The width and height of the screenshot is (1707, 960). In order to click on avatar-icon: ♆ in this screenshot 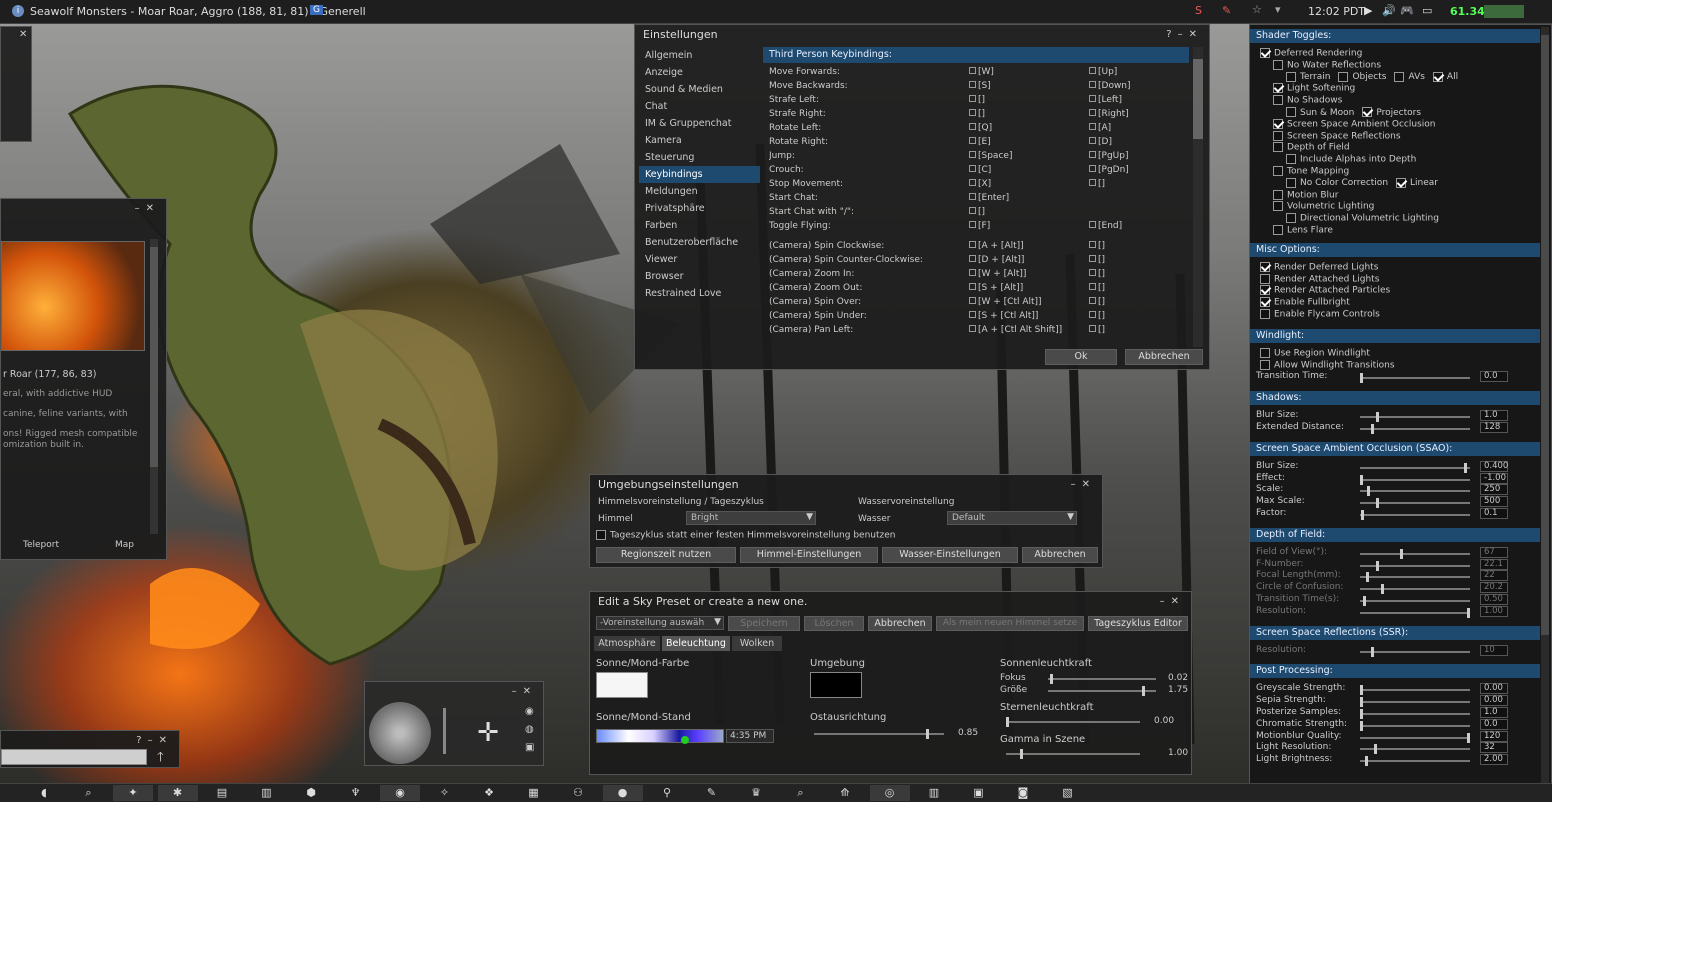, I will do `click(356, 793)`.